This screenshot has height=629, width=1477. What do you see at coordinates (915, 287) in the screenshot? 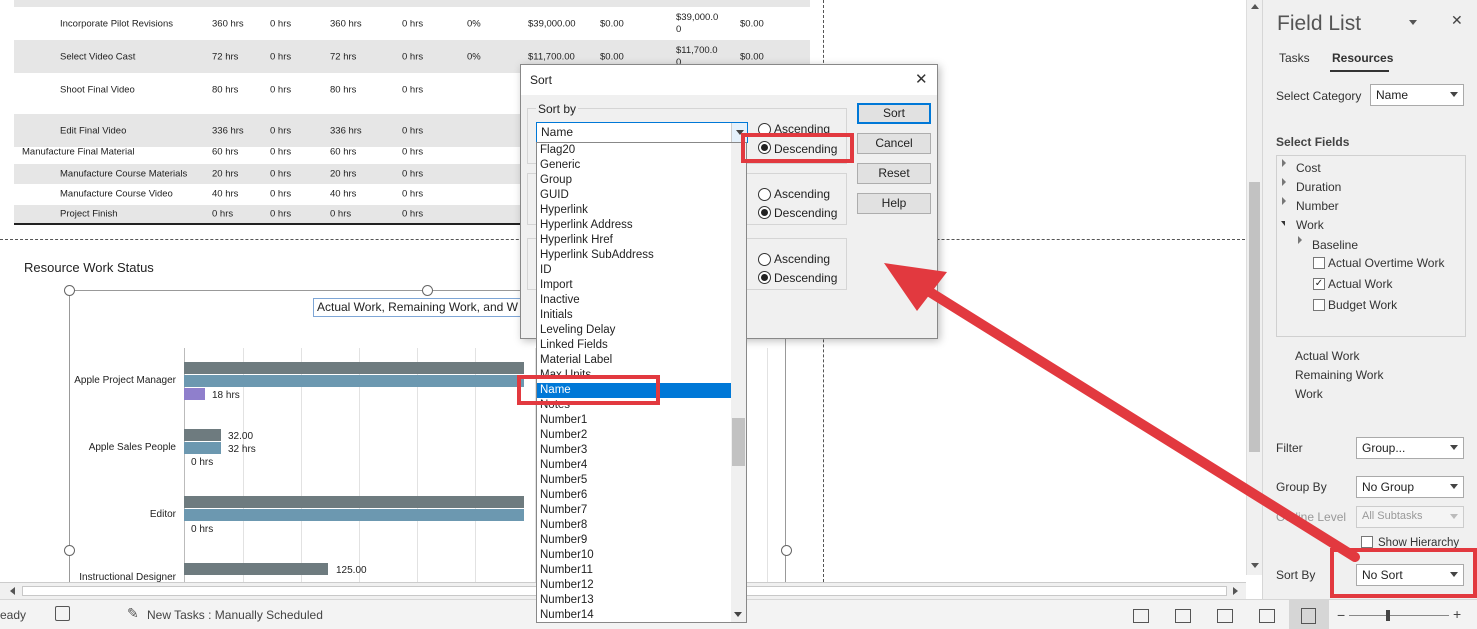
I see `arrow-head-icon` at bounding box center [915, 287].